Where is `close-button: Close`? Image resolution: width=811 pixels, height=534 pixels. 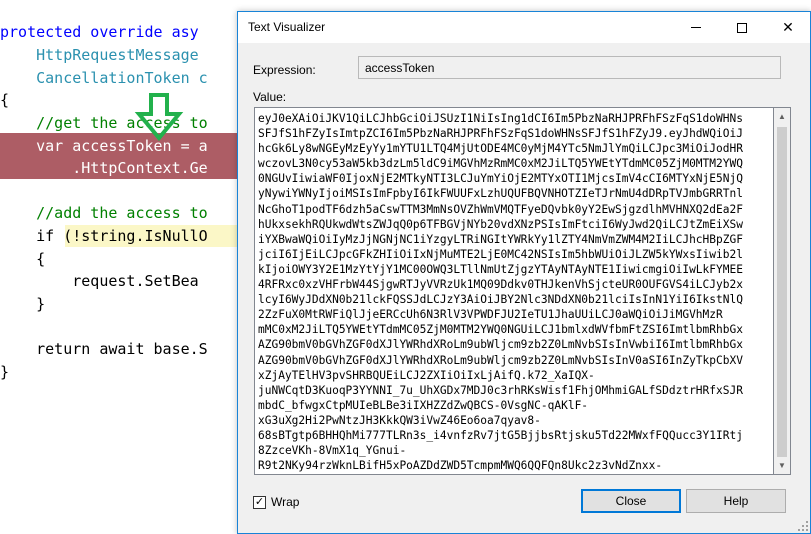 close-button: Close is located at coordinates (631, 501).